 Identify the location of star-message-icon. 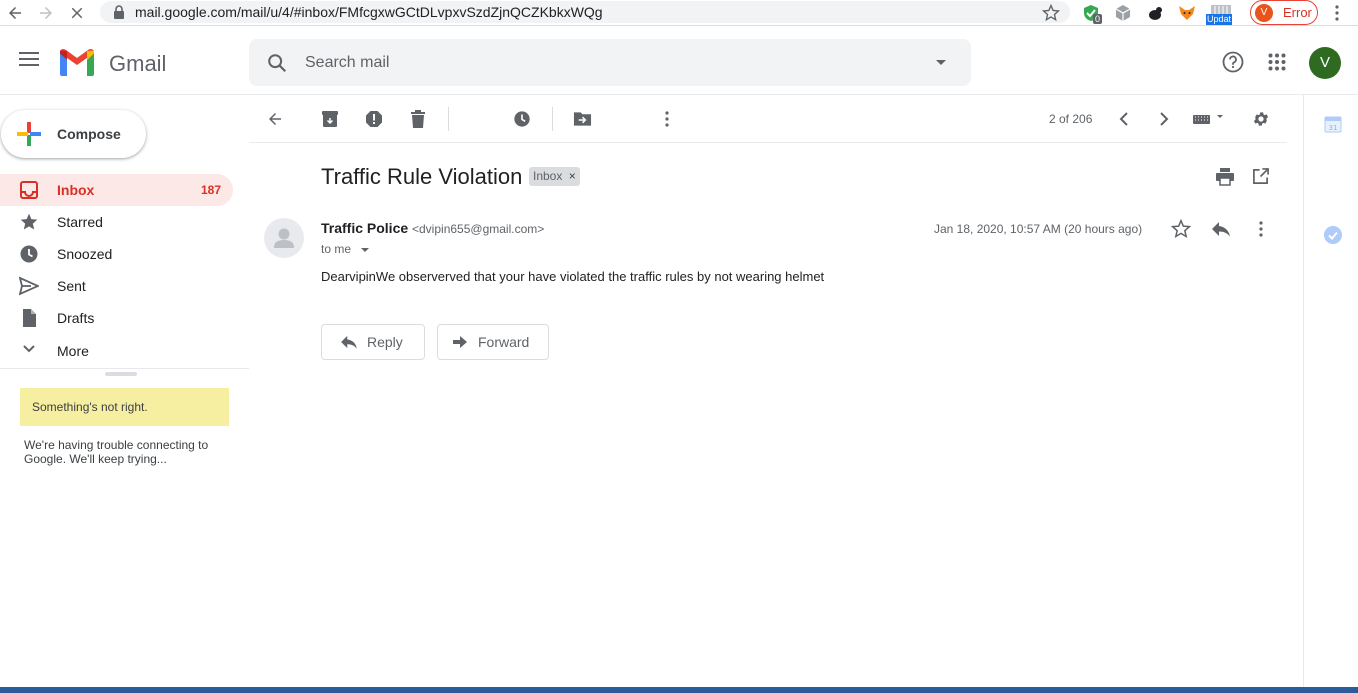
(1181, 229).